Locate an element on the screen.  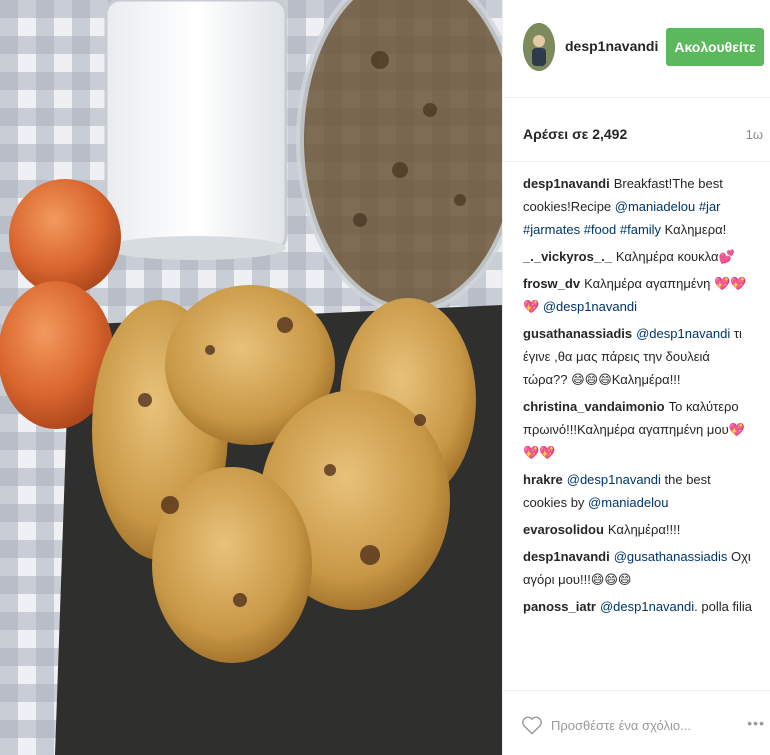
likes-count: Αρέσει σε 2,492 is located at coordinates (575, 134).